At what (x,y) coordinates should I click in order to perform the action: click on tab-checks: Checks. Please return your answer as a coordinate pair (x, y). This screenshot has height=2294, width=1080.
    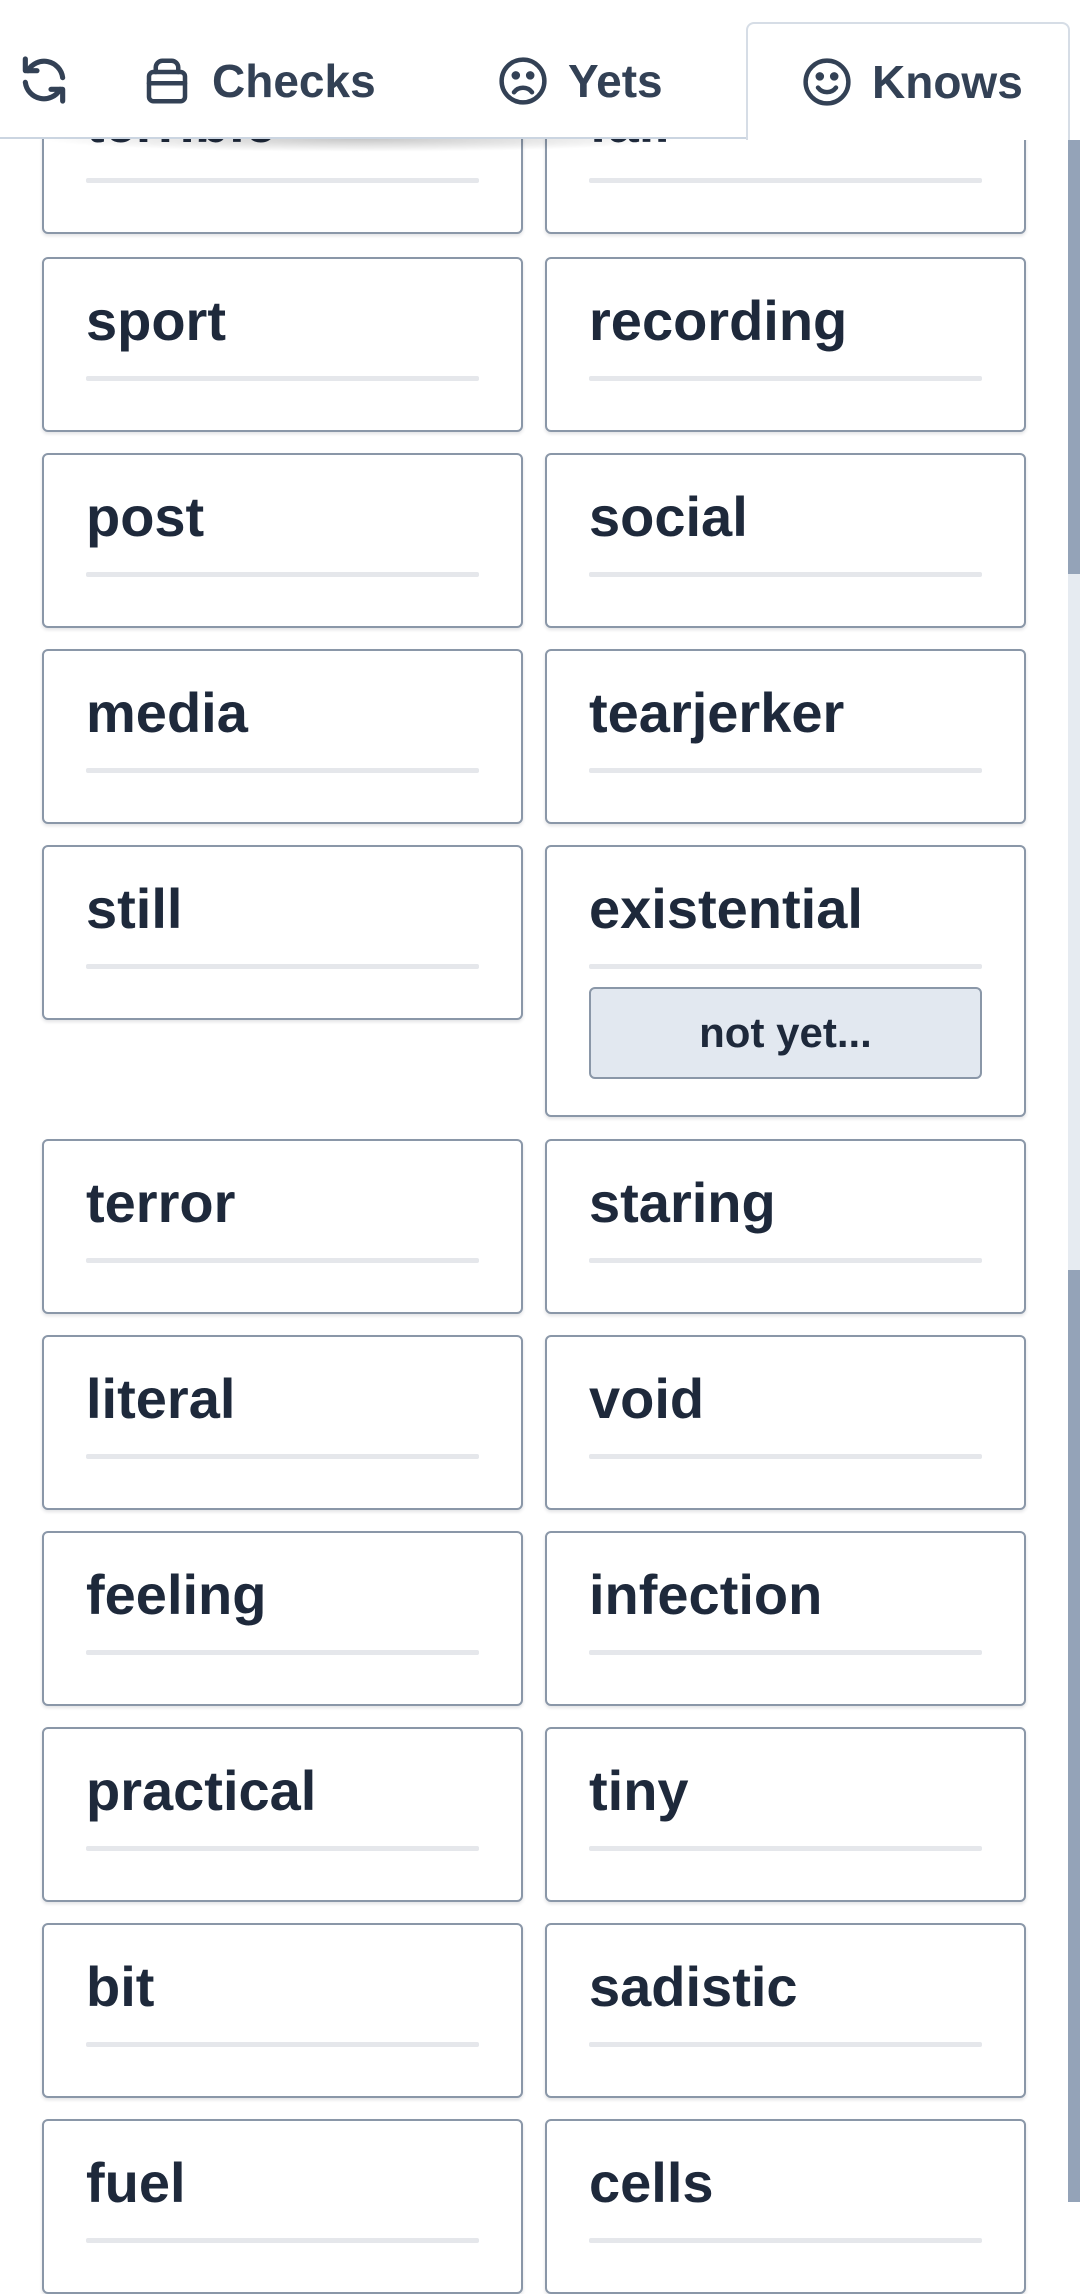
    Looking at the image, I should click on (258, 81).